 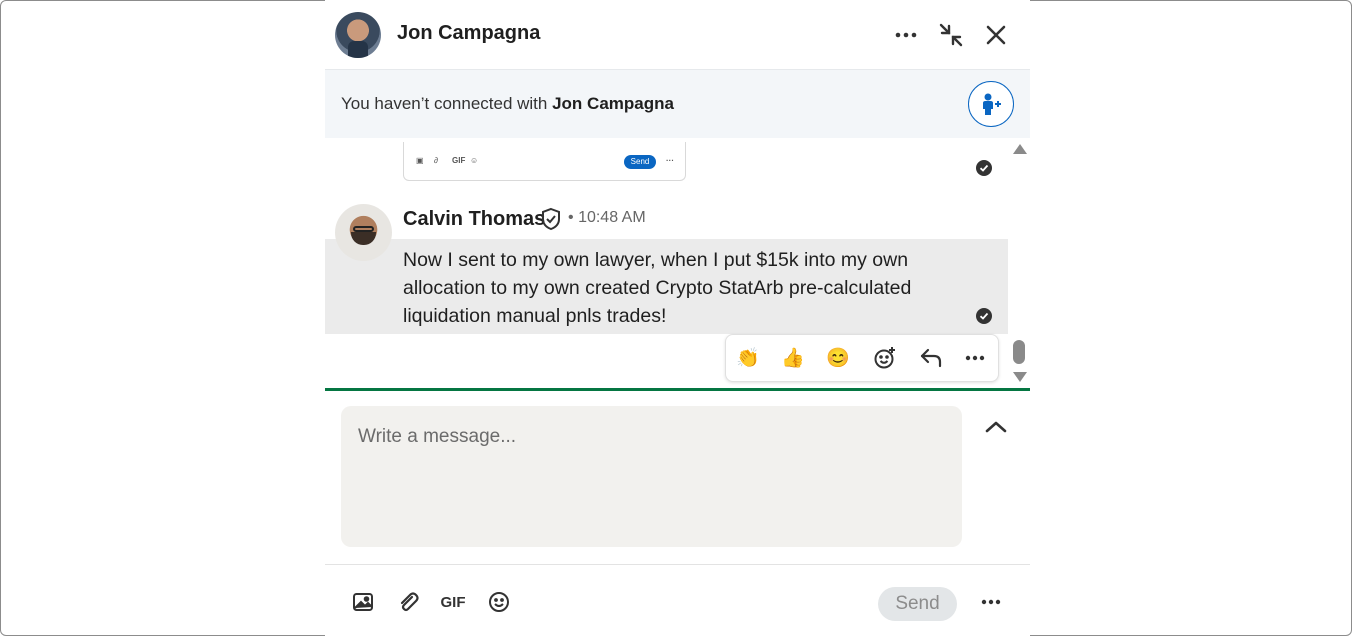 I want to click on chevron-up-icon, so click(x=996, y=427).